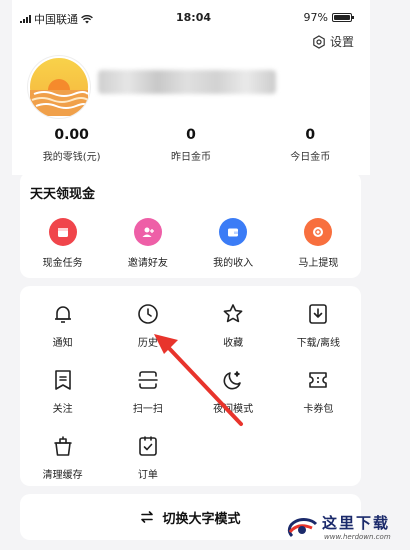 This screenshot has height=550, width=410. I want to click on settings-hexagon-icon, so click(319, 41).